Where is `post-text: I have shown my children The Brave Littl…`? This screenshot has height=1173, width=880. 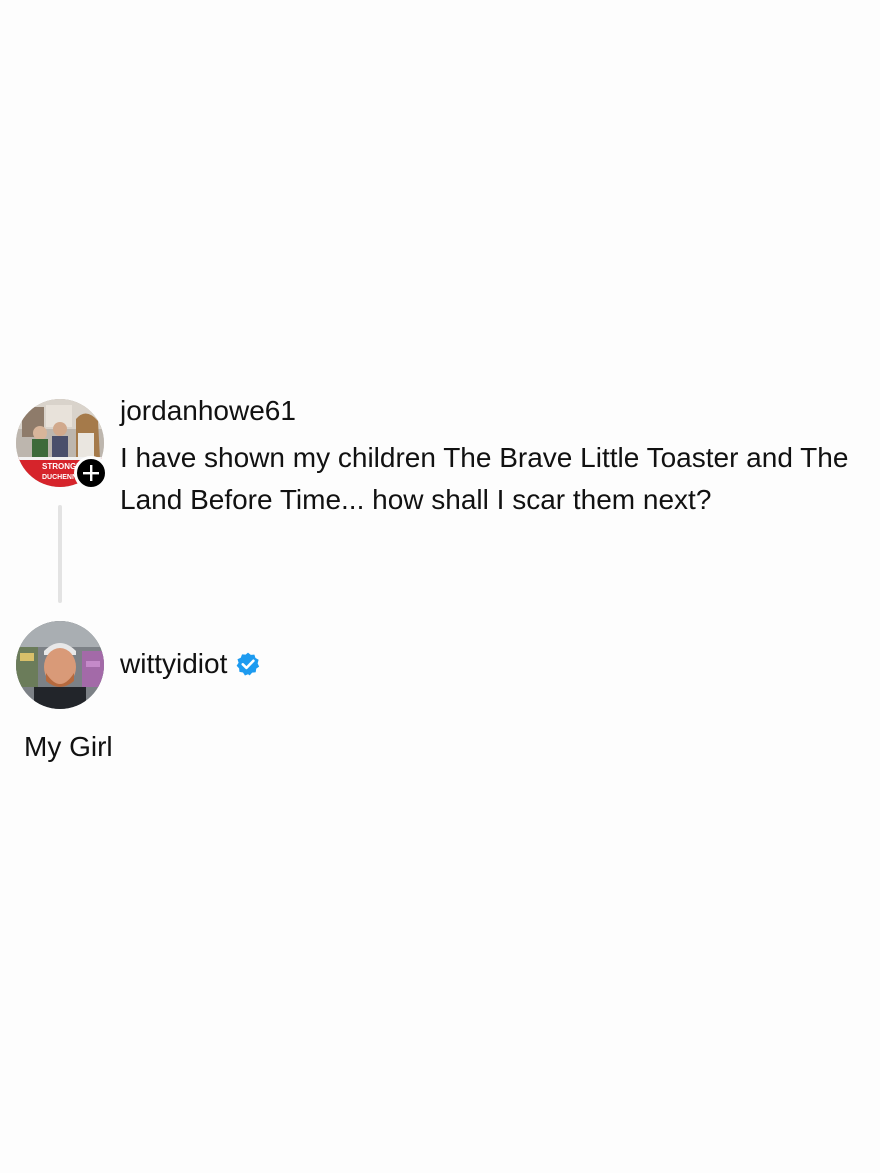
post-text: I have shown my children The Brave Littl… is located at coordinates (484, 478).